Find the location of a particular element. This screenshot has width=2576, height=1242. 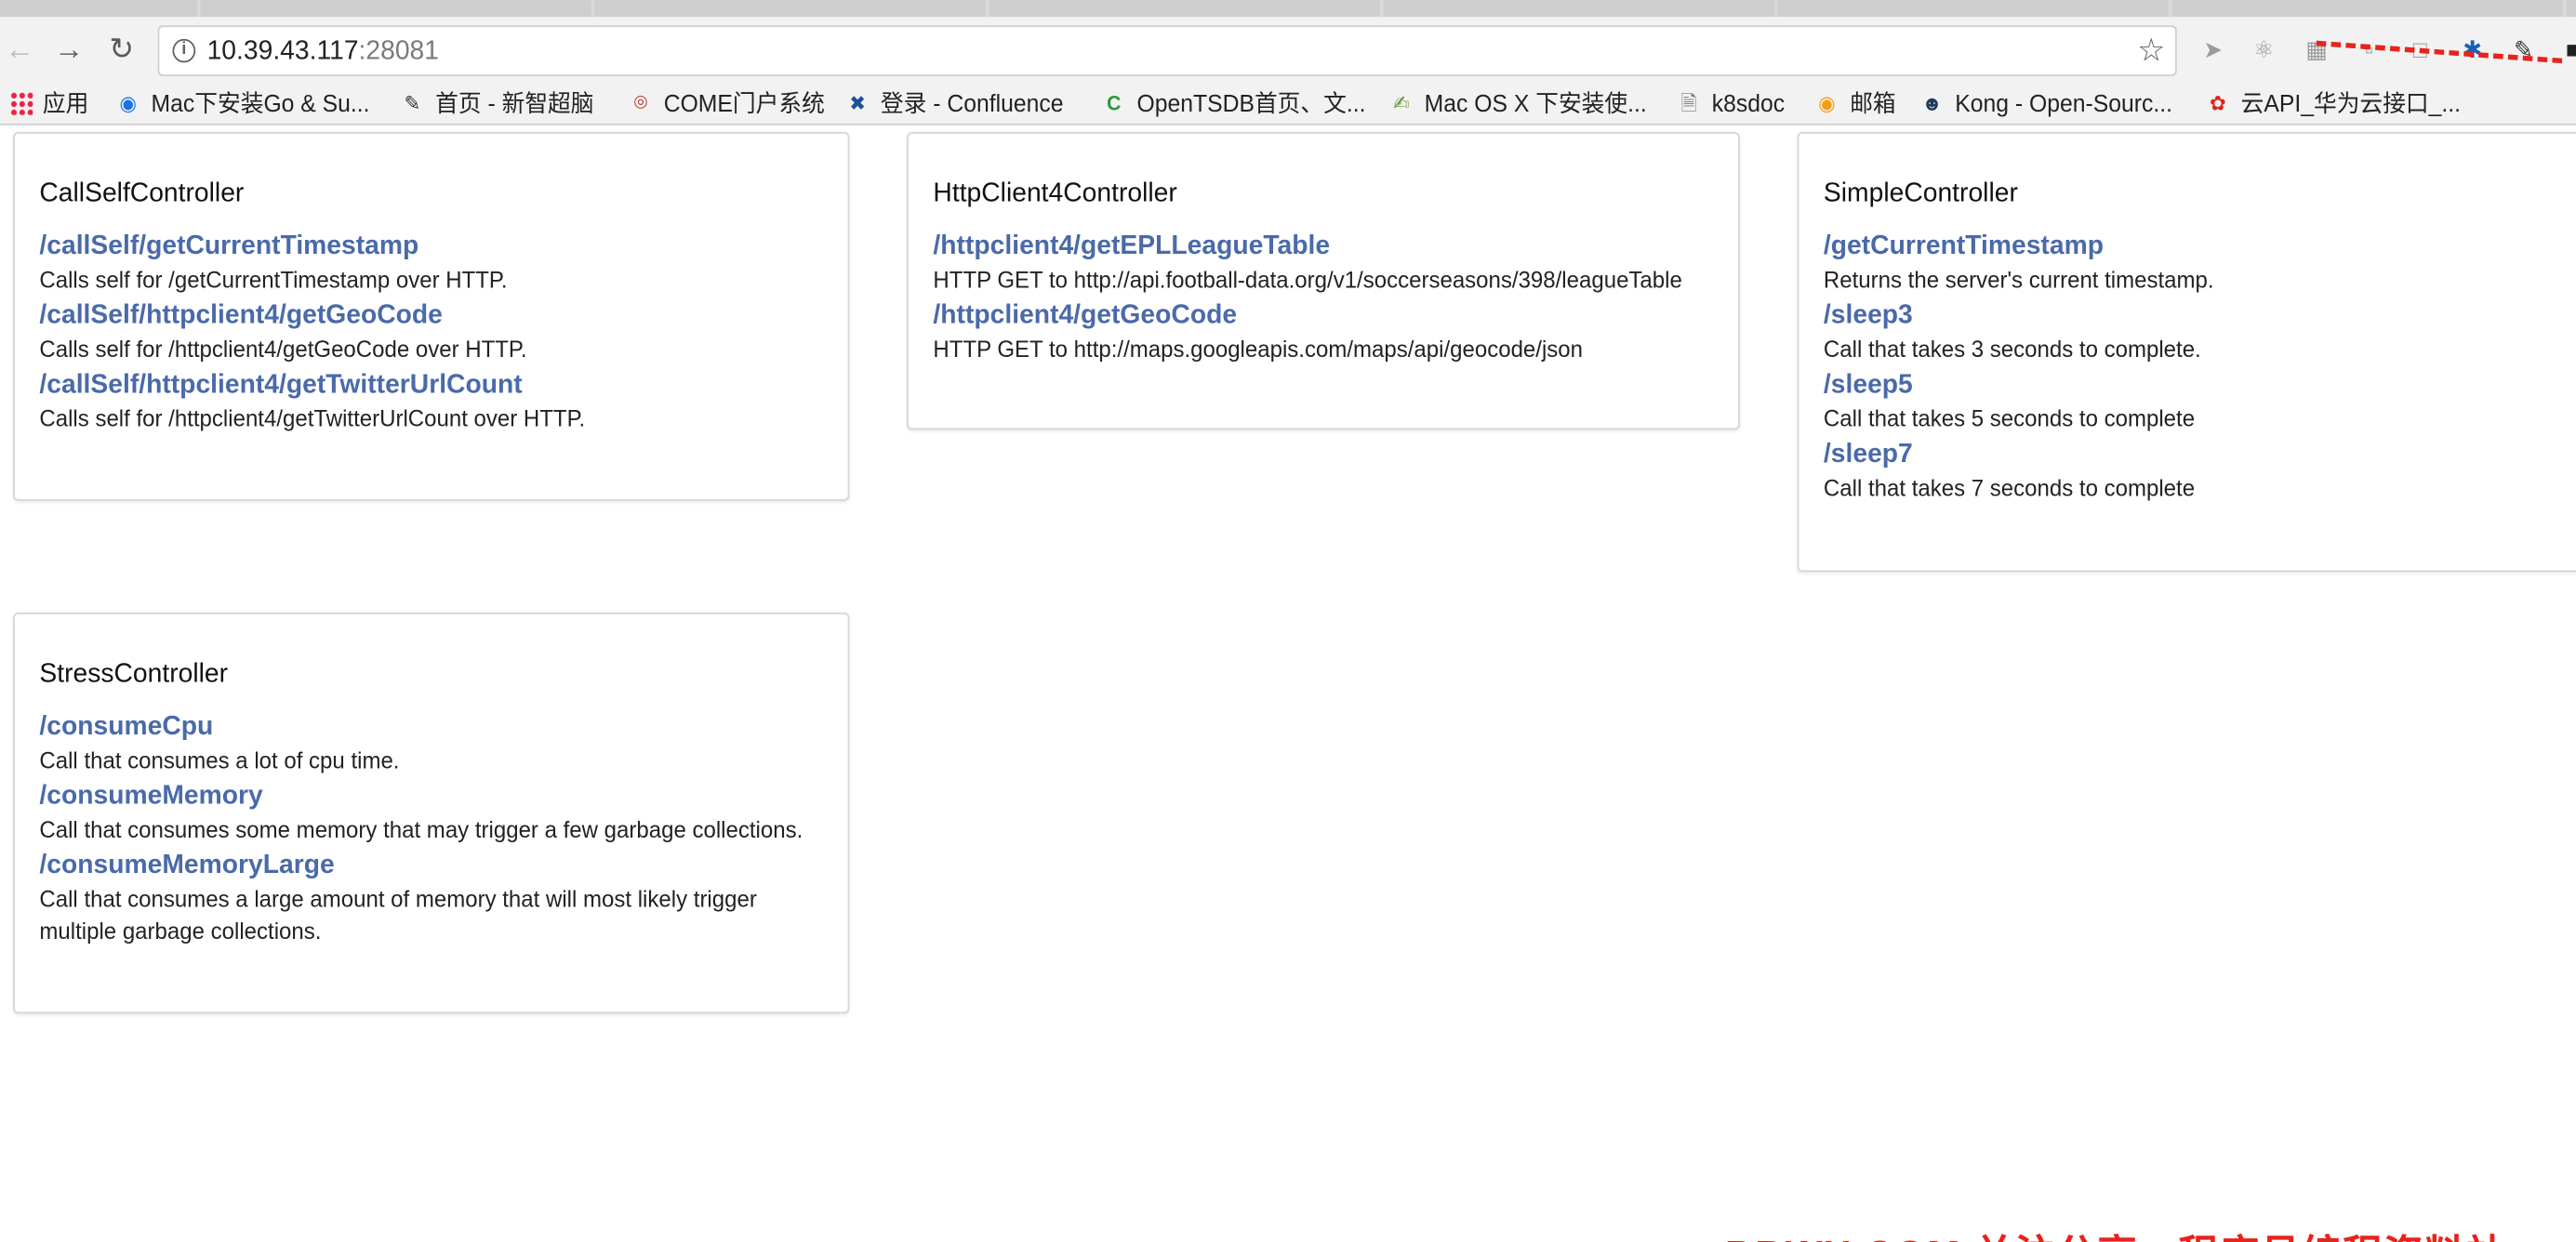

bookmark-label: k8sdoc is located at coordinates (1748, 103).